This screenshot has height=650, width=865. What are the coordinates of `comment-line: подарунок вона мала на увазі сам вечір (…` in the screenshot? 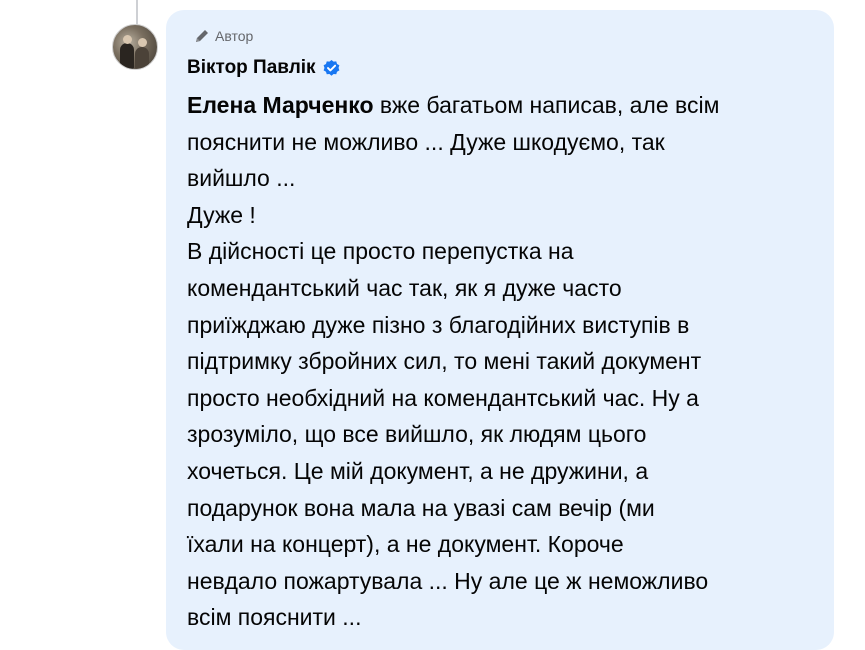 It's located at (421, 507).